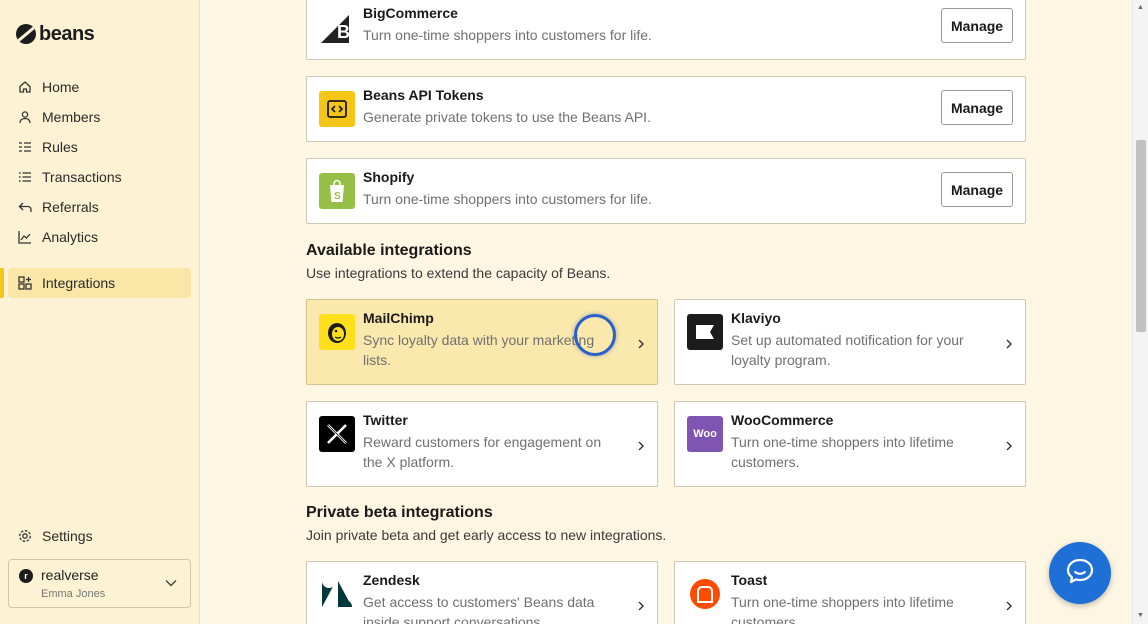 This screenshot has height=624, width=1148. What do you see at coordinates (337, 109) in the screenshot?
I see `api-code-icon` at bounding box center [337, 109].